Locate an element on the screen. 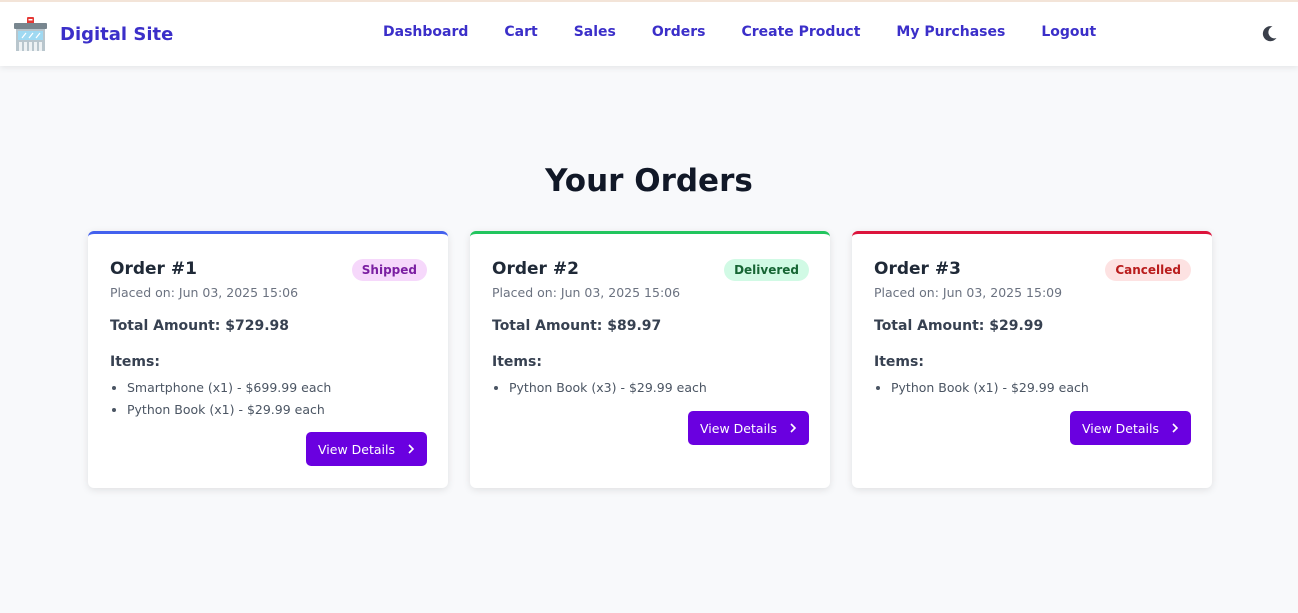  items-list: Python Book (x3) - $29.99 each is located at coordinates (600, 391).